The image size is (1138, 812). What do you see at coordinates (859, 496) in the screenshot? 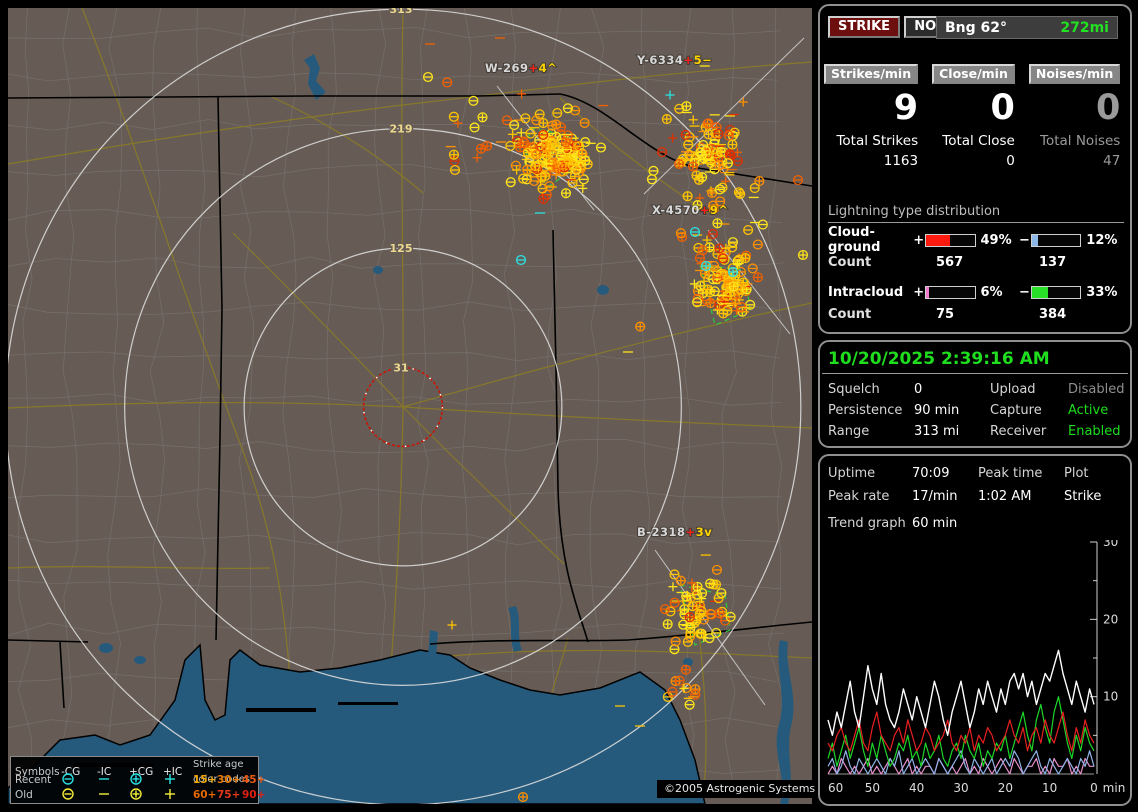
I see `peak-rate-label: Peak rate` at bounding box center [859, 496].